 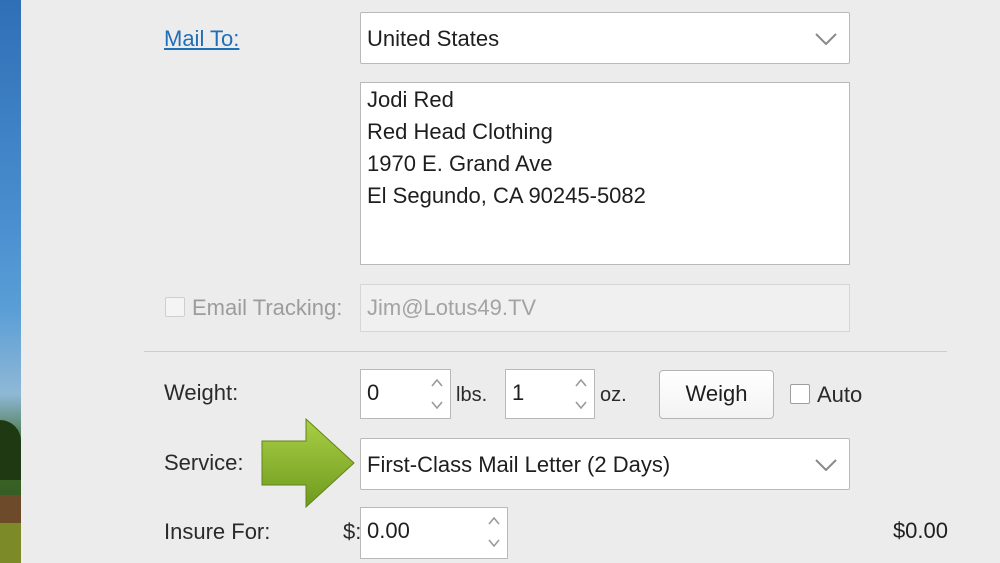 What do you see at coordinates (716, 394) in the screenshot?
I see `weigh-button: Weigh` at bounding box center [716, 394].